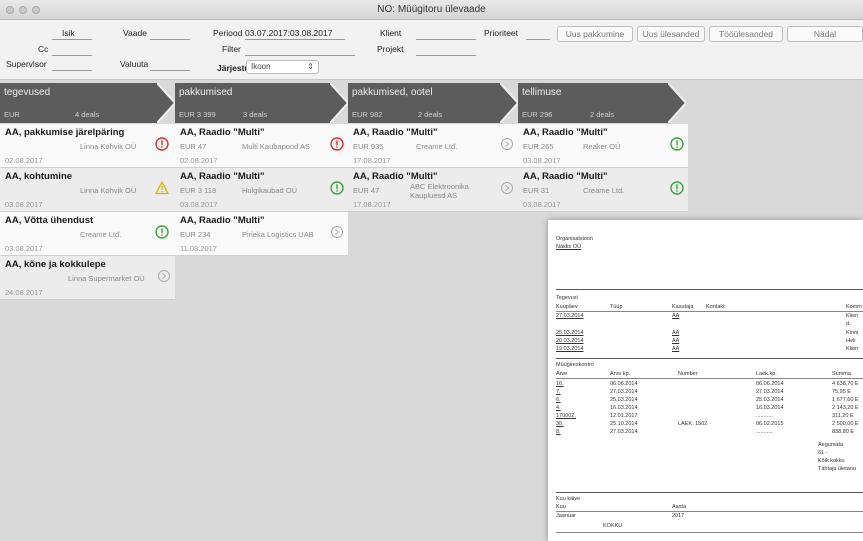  Describe the element at coordinates (536, 190) in the screenshot. I see `card-currency: EUR 31` at that location.